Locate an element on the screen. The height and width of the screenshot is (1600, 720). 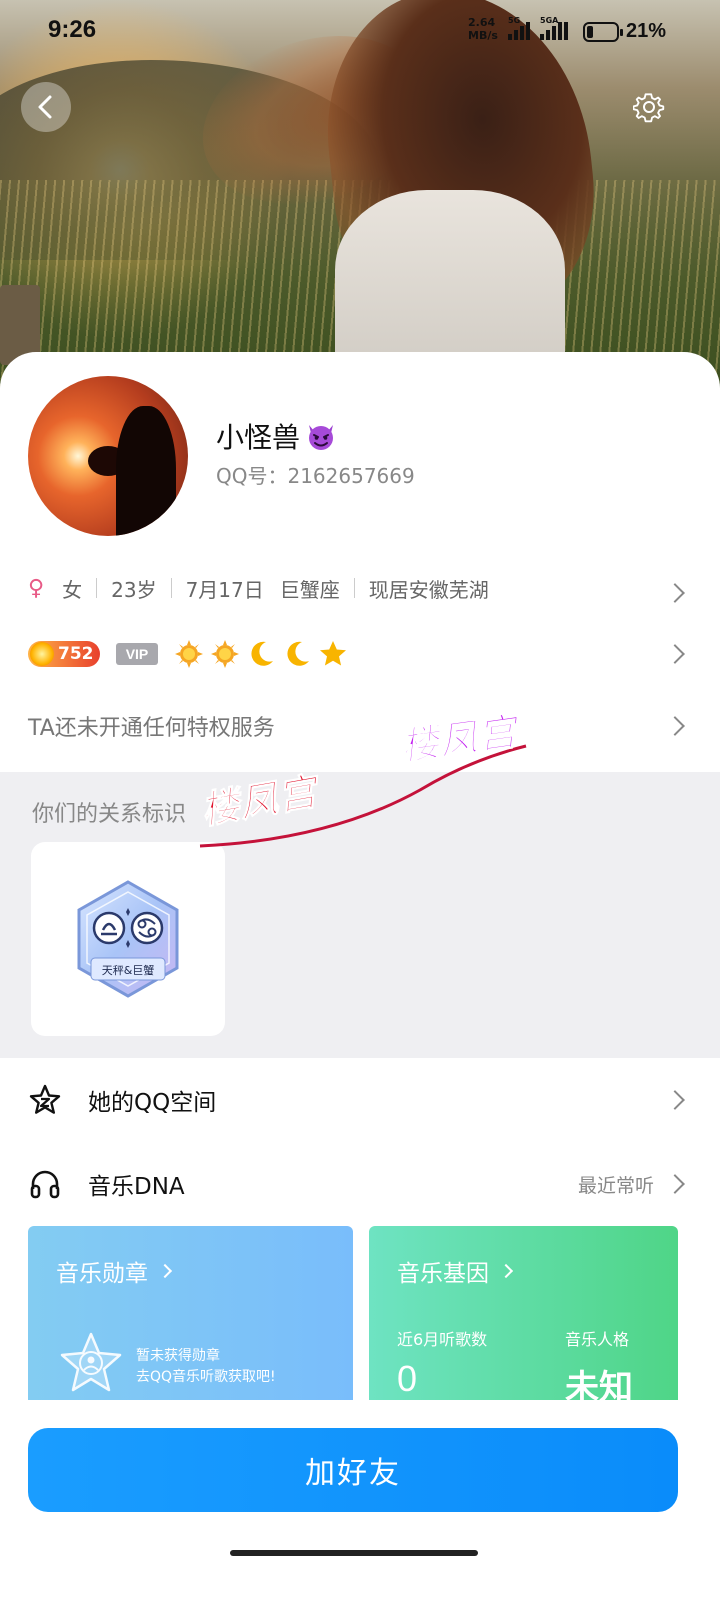
qzone-label: 她的QQ空间 is located at coordinates (152, 1103).